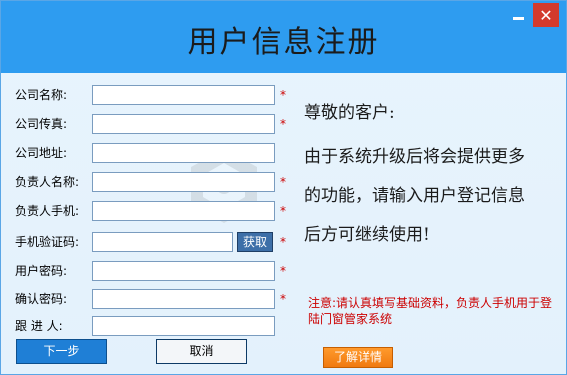 Image resolution: width=567 pixels, height=375 pixels. I want to click on follow-up-person-input, so click(183, 326).